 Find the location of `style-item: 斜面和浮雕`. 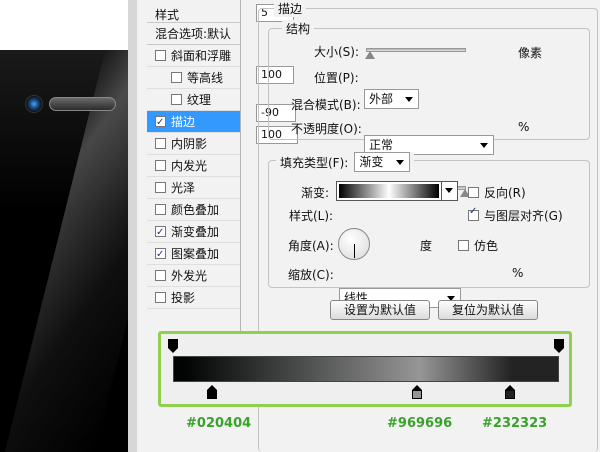

style-item: 斜面和浮雕 is located at coordinates (193, 56).